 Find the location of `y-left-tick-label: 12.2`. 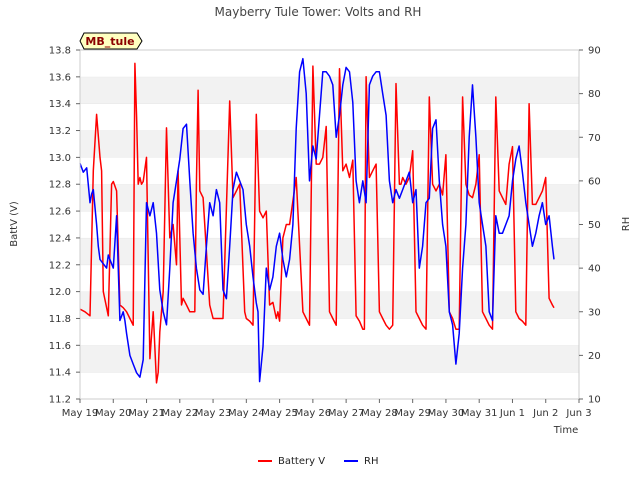

y-left-tick-label: 12.2 is located at coordinates (60, 265).